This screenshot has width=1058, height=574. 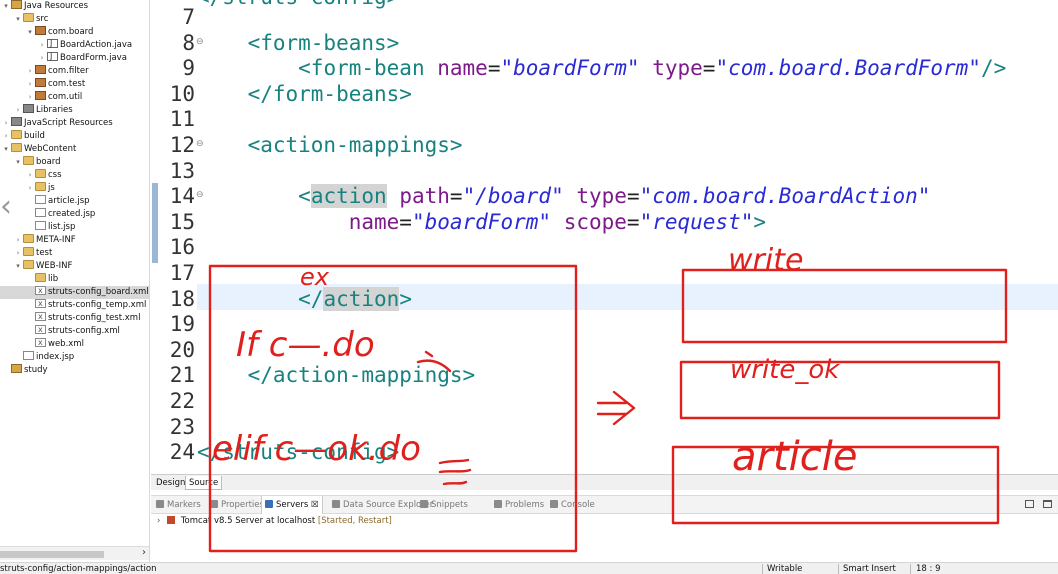 What do you see at coordinates (572, 505) in the screenshot?
I see `view-tab: Console` at bounding box center [572, 505].